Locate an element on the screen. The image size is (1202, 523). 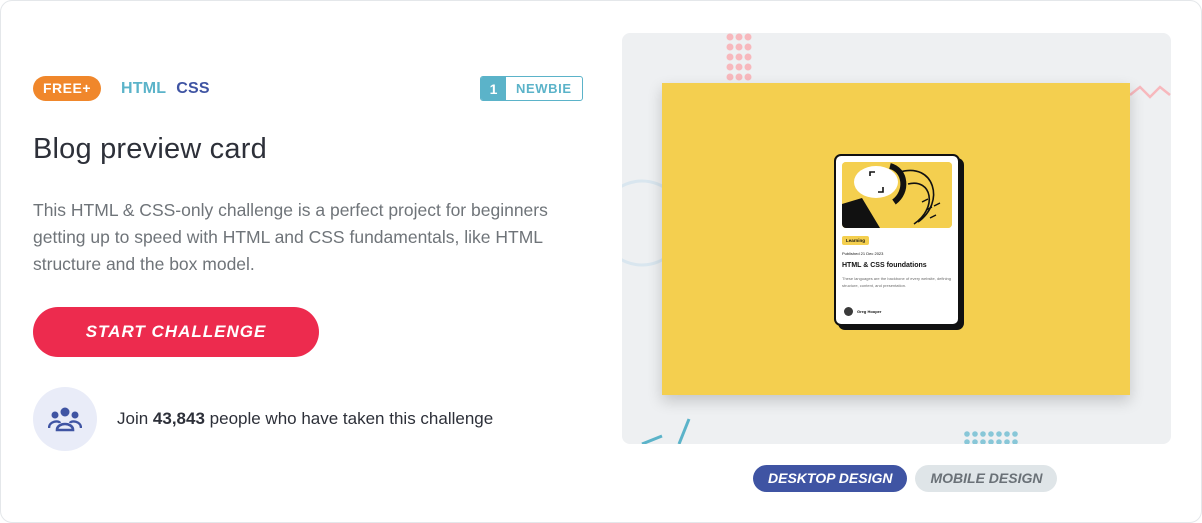
free-badge: FREE+ is located at coordinates (67, 88).